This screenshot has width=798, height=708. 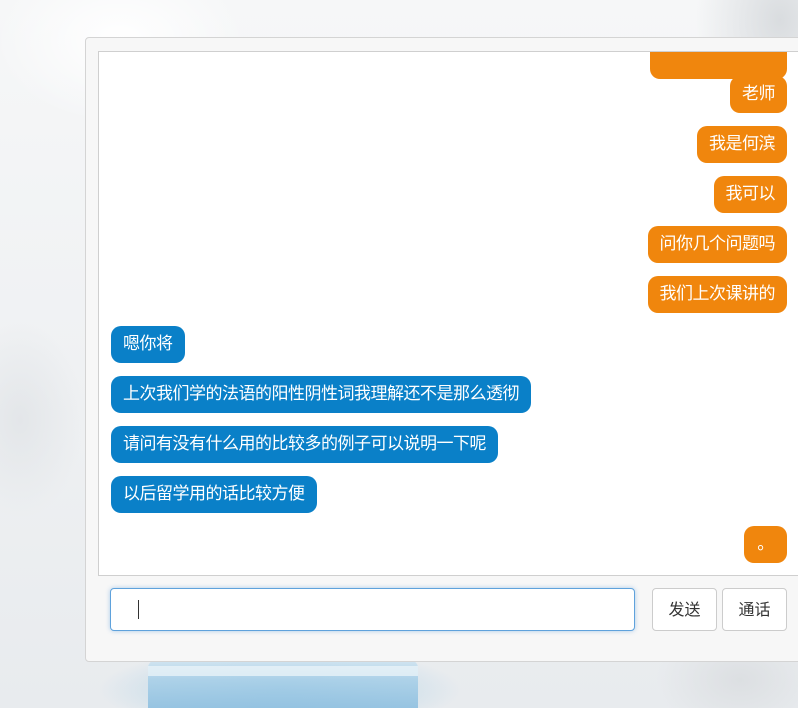 What do you see at coordinates (304, 444) in the screenshot?
I see `message-bubble-incoming: 请问有没有什么用的比较多的例子可以说明一下呢` at bounding box center [304, 444].